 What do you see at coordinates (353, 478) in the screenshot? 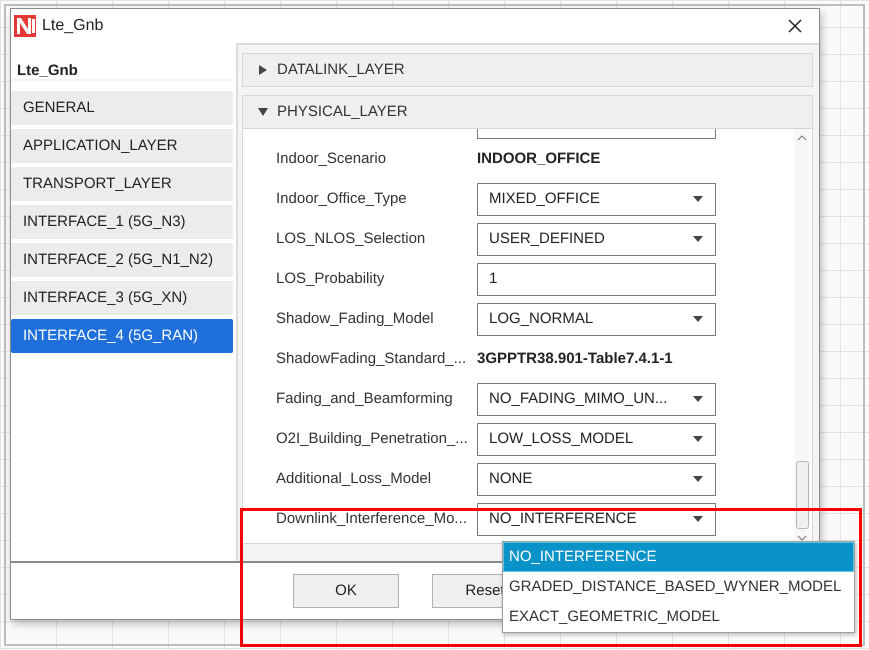
I see `field-label: Additional_Loss_Model` at bounding box center [353, 478].